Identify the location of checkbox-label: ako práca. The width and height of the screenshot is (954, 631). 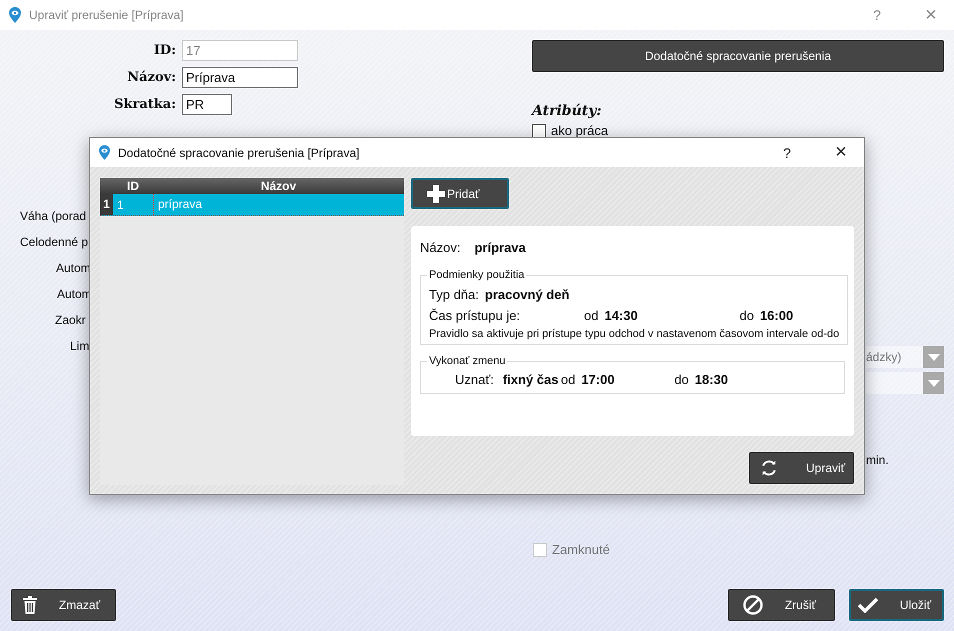
(579, 130).